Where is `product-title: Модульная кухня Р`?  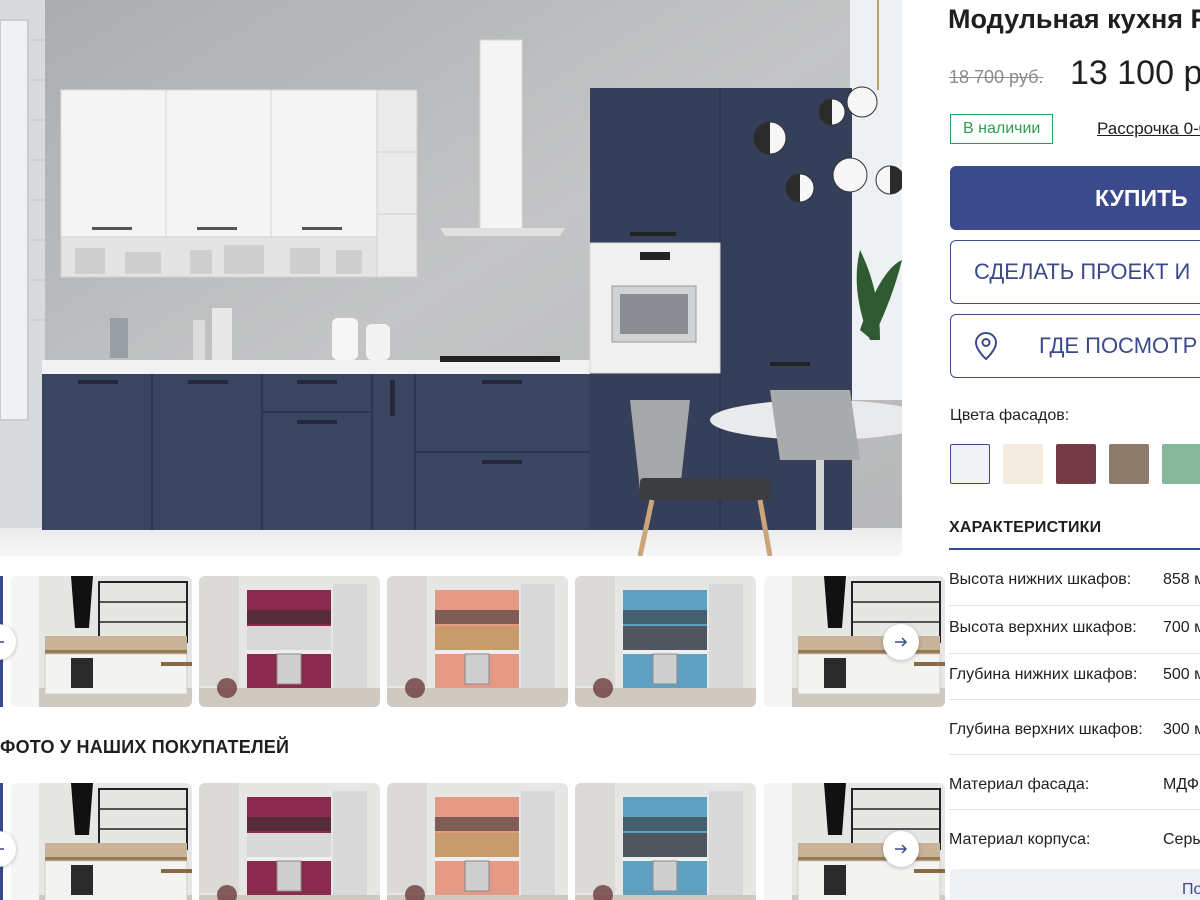
product-title: Модульная кухня Р is located at coordinates (1074, 19).